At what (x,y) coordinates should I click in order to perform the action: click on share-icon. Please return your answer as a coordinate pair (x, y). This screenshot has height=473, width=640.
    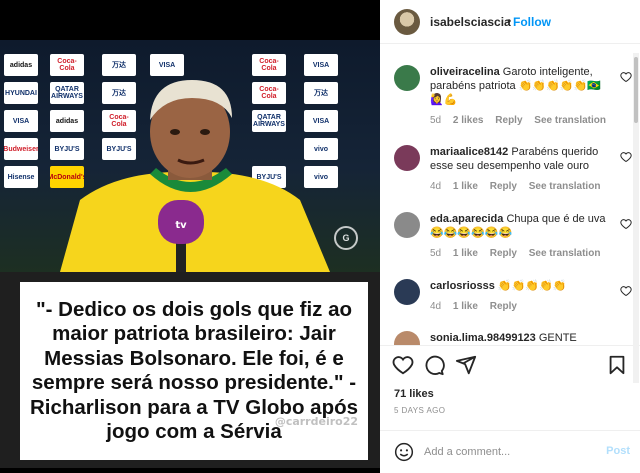
    Looking at the image, I should click on (466, 365).